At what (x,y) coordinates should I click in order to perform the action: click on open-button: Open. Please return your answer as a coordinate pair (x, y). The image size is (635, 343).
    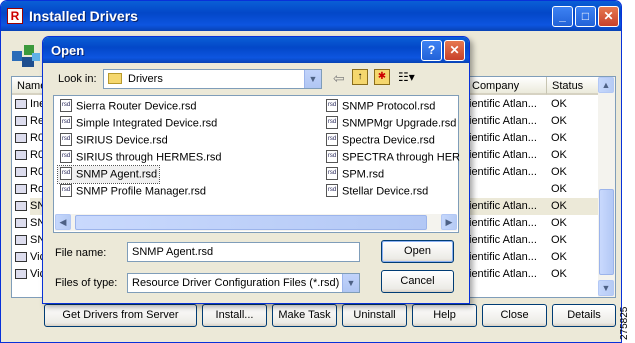
    Looking at the image, I should click on (417, 251).